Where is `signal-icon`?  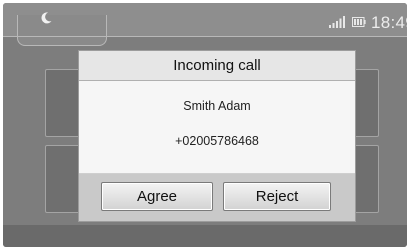
signal-icon is located at coordinates (337, 22).